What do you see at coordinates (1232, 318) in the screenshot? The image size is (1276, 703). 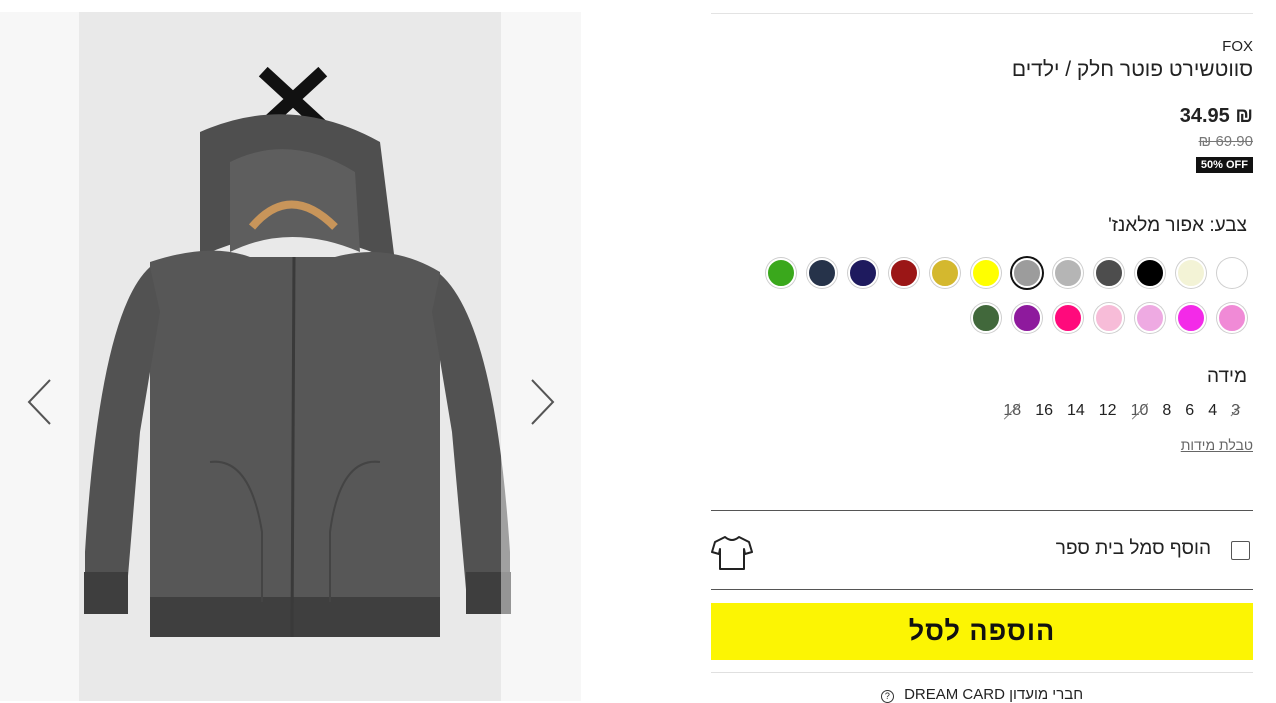 I see `color-swatch-pink` at bounding box center [1232, 318].